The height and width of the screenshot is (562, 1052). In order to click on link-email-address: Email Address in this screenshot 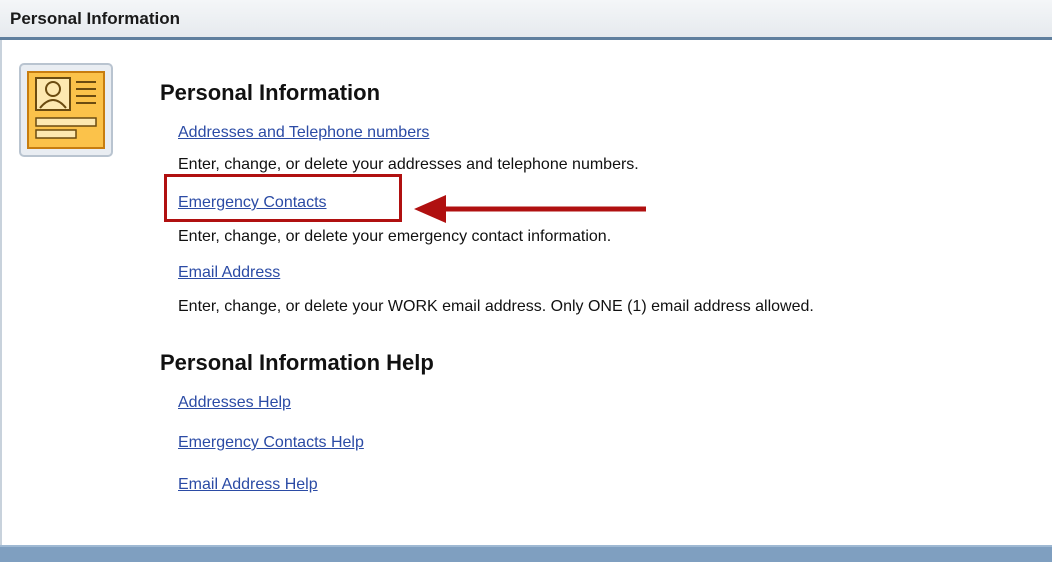, I will do `click(229, 273)`.